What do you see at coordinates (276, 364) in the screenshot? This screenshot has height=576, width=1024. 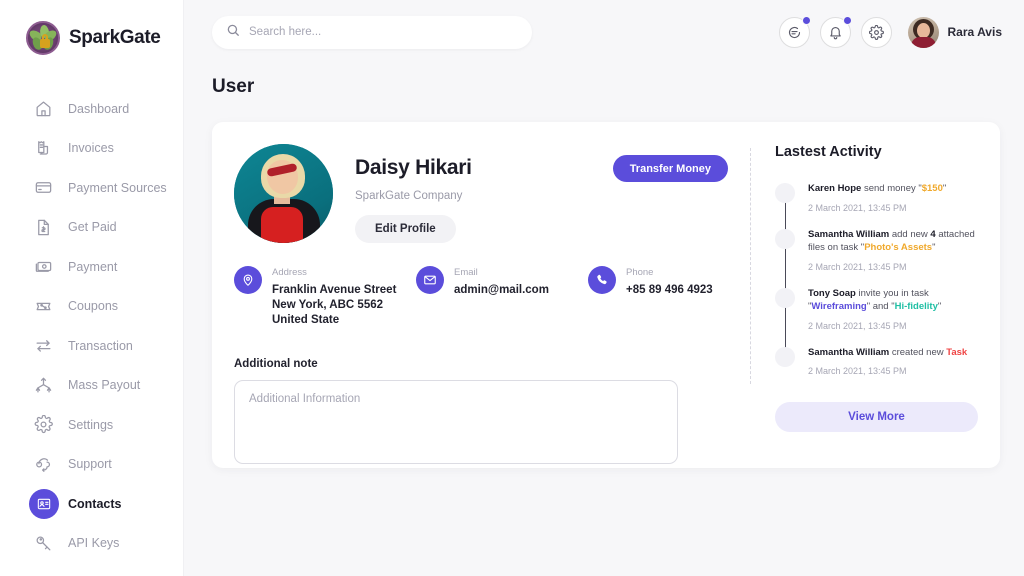 I see `additional-note-label: Additional note` at bounding box center [276, 364].